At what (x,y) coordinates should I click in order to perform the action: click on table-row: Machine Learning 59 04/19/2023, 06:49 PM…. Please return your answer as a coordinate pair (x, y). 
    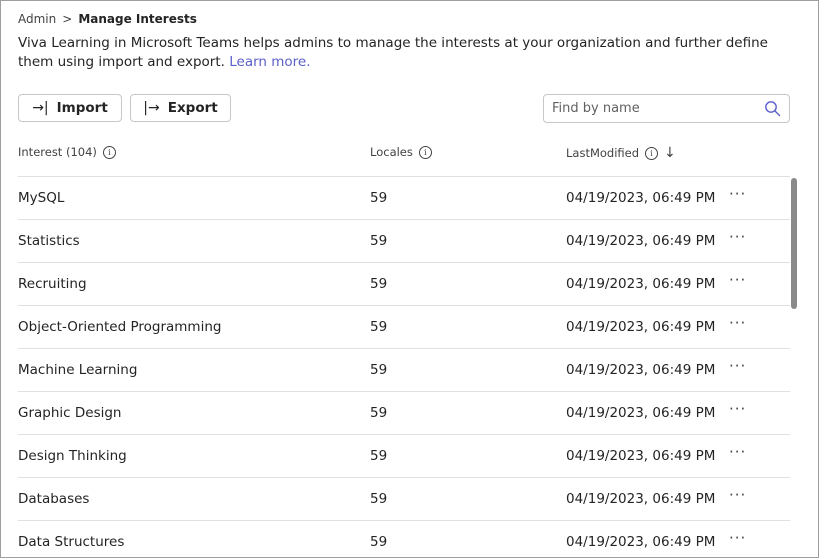
    Looking at the image, I should click on (404, 370).